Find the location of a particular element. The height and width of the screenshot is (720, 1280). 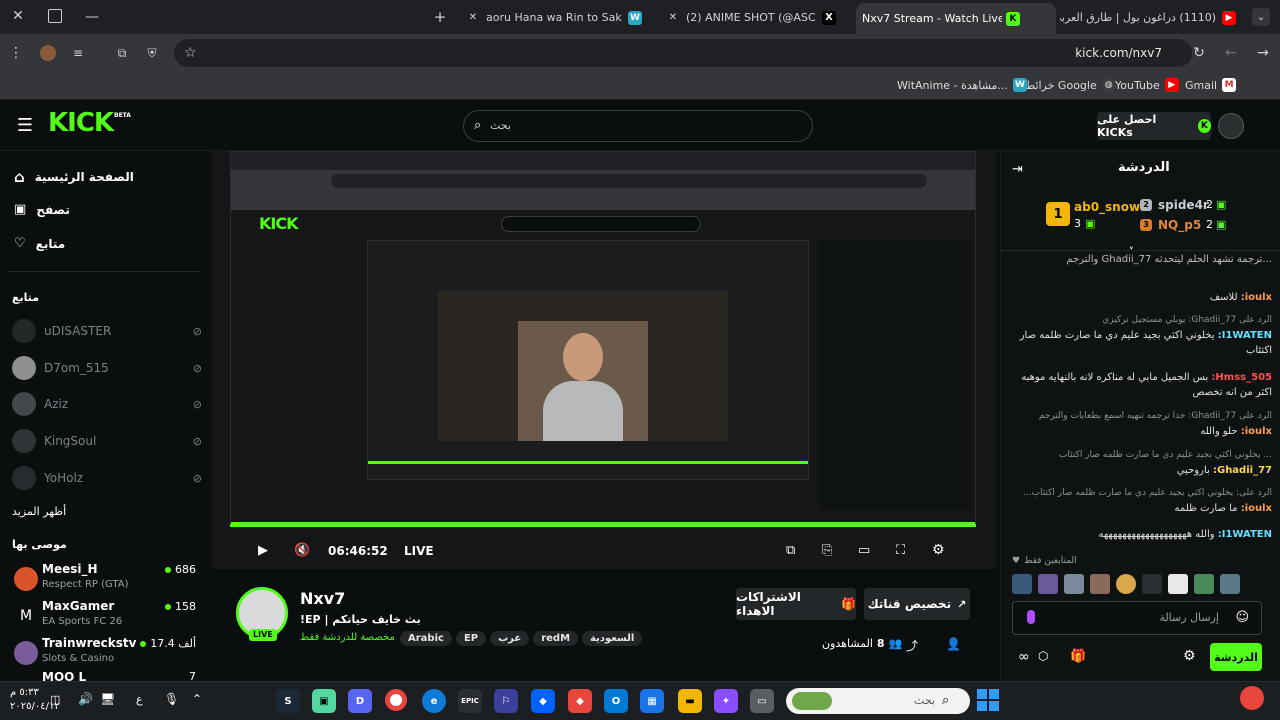

customize-channel-button: تخصيص قناتك ↗ is located at coordinates (917, 604).